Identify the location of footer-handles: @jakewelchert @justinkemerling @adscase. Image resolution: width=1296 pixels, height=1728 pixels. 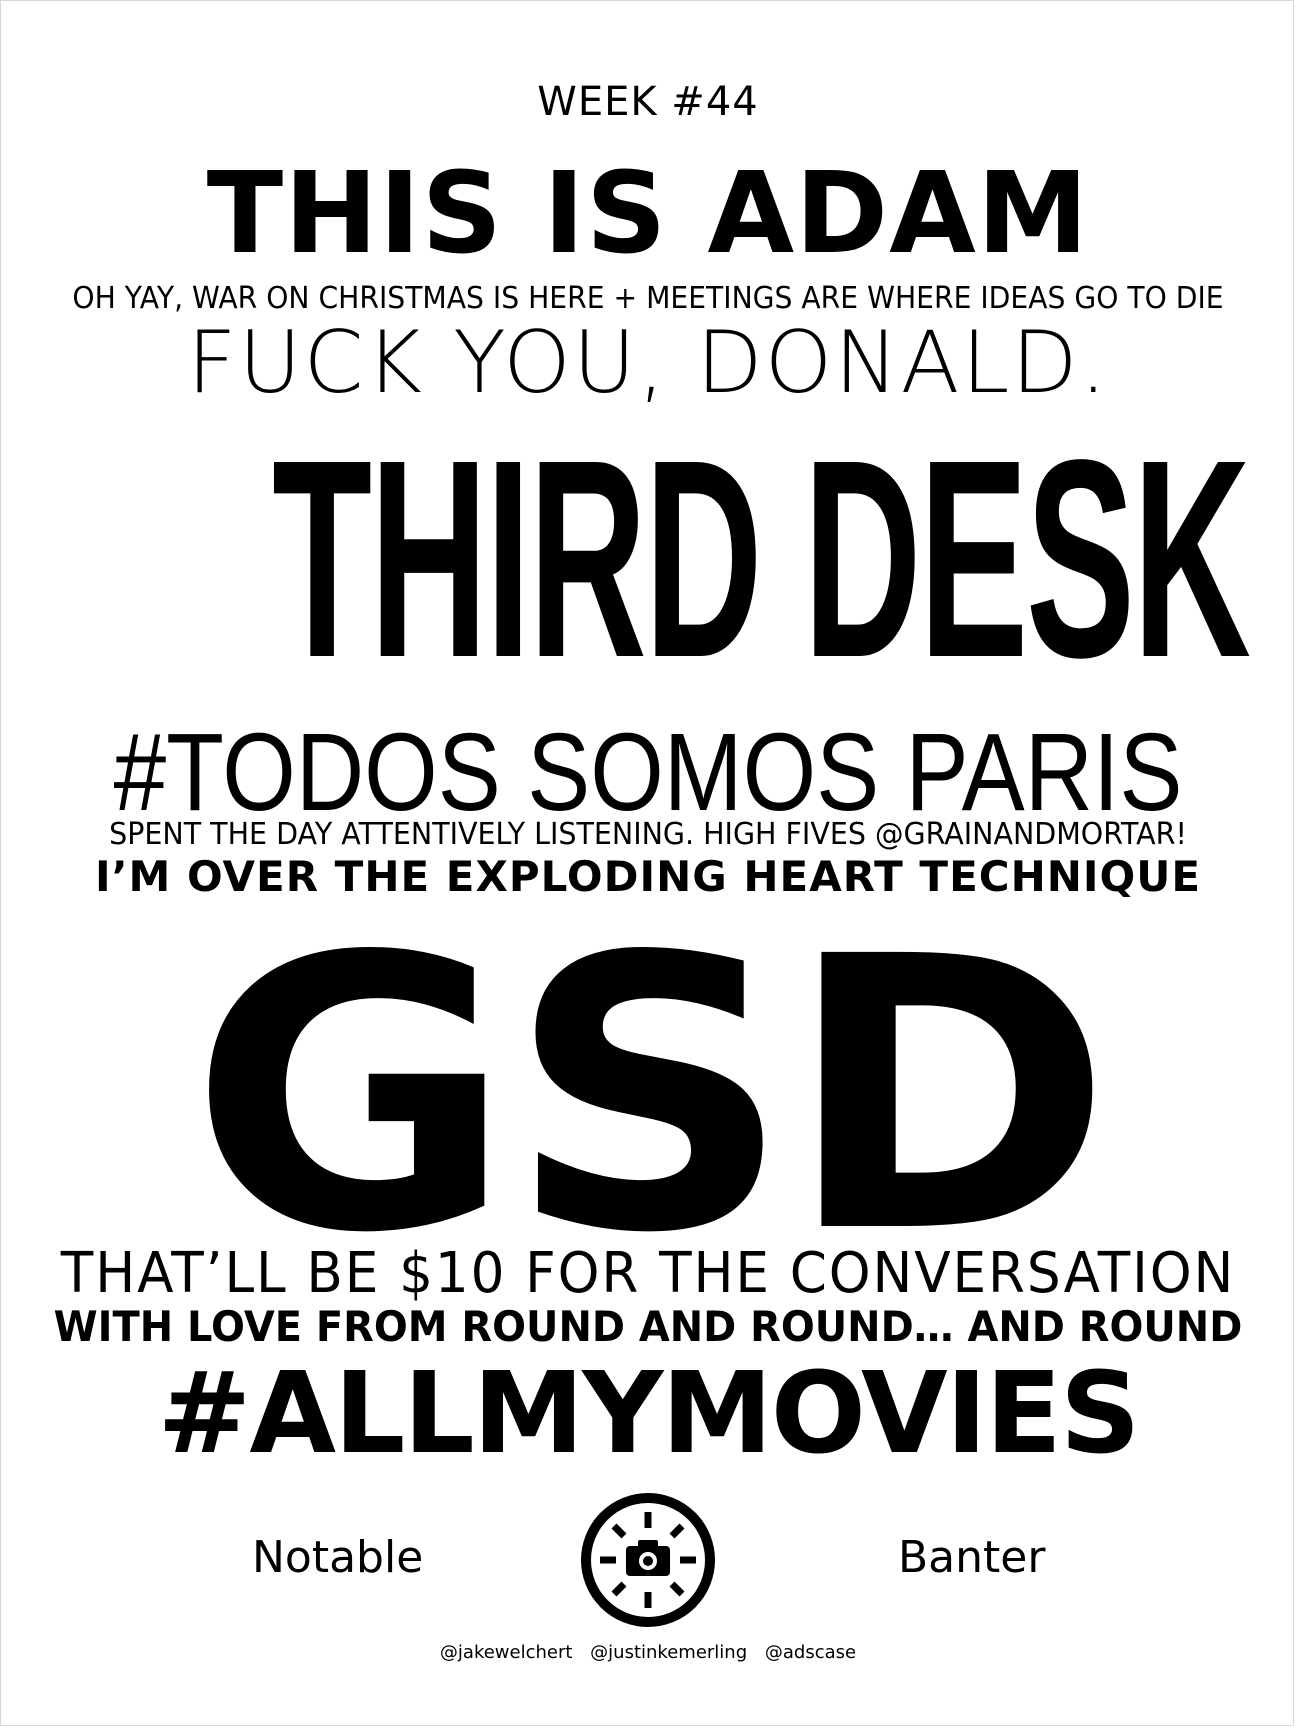
(648, 1653).